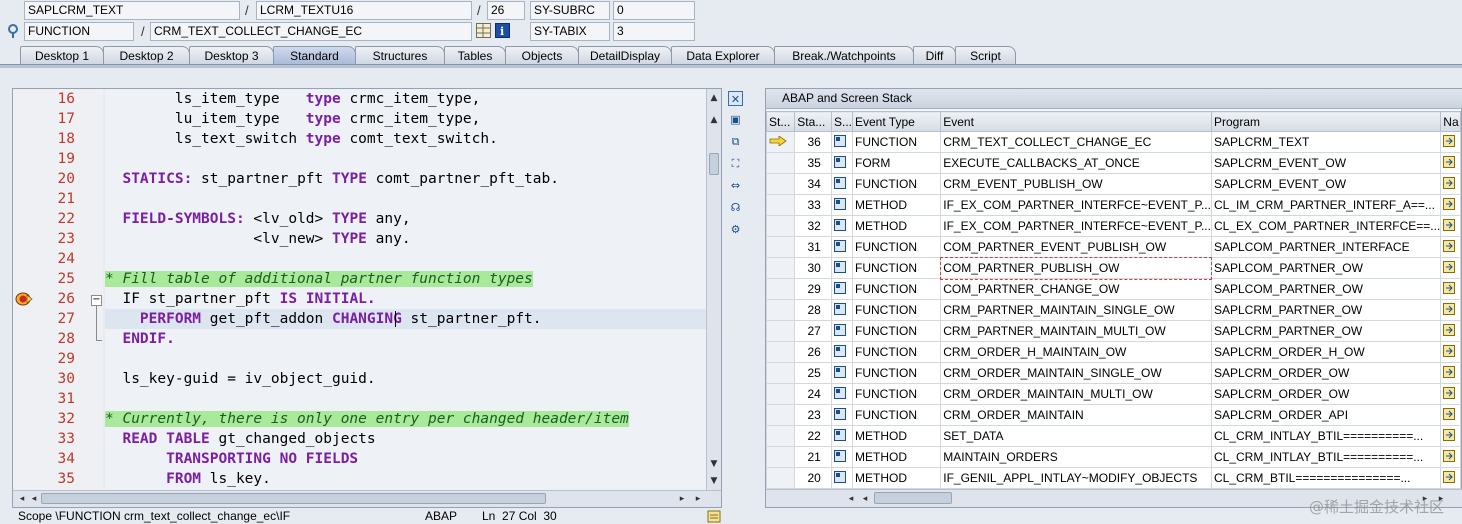  What do you see at coordinates (293, 498) in the screenshot?
I see `scroll-thumb` at bounding box center [293, 498].